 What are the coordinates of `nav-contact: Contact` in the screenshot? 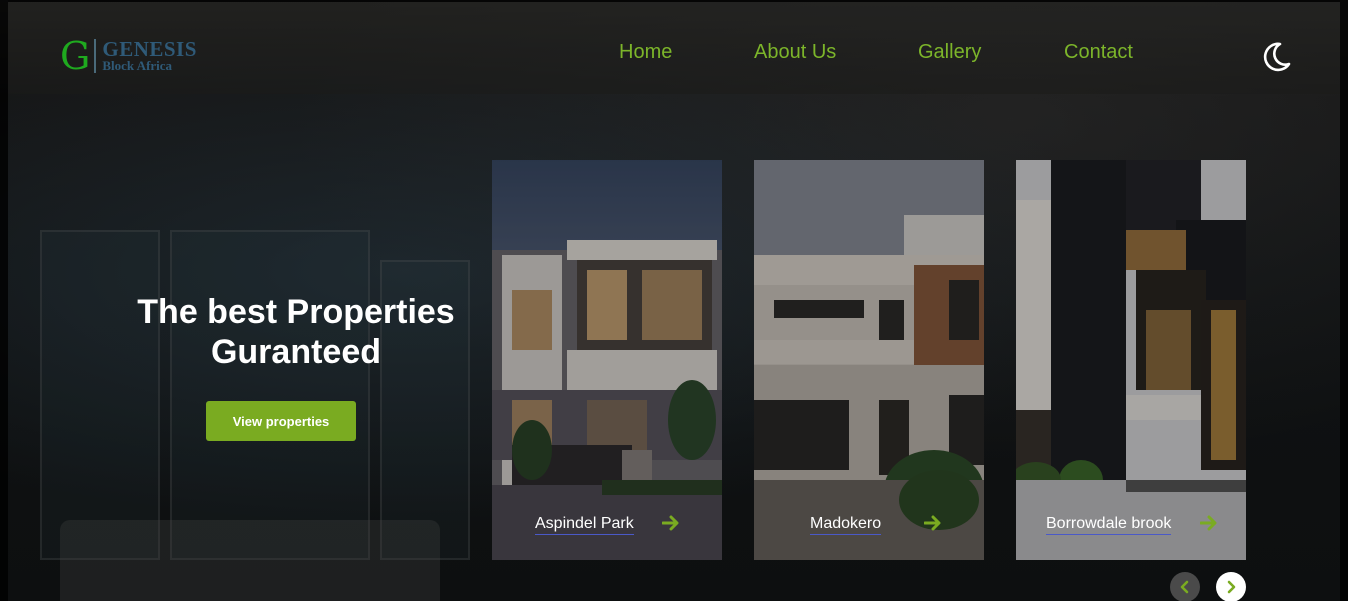 It's located at (1098, 52).